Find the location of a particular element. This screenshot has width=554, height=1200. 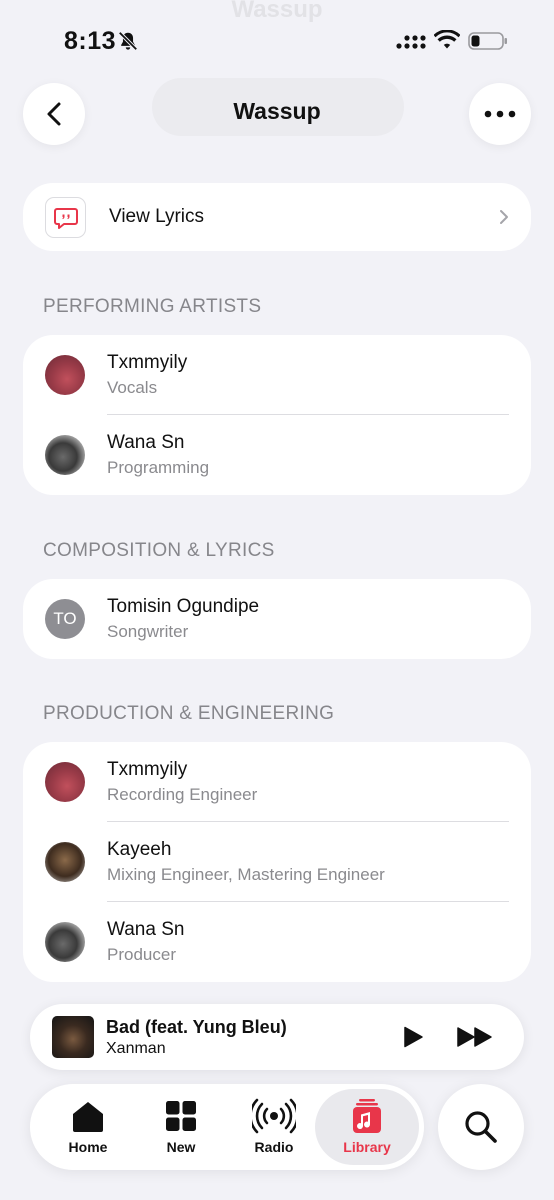

battery-icon is located at coordinates (487, 41).